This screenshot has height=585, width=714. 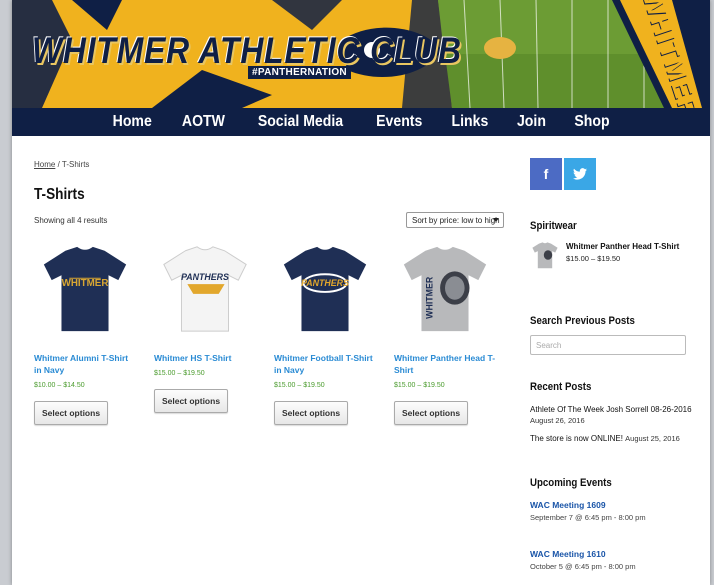 I want to click on nav-events: Events, so click(x=398, y=122).